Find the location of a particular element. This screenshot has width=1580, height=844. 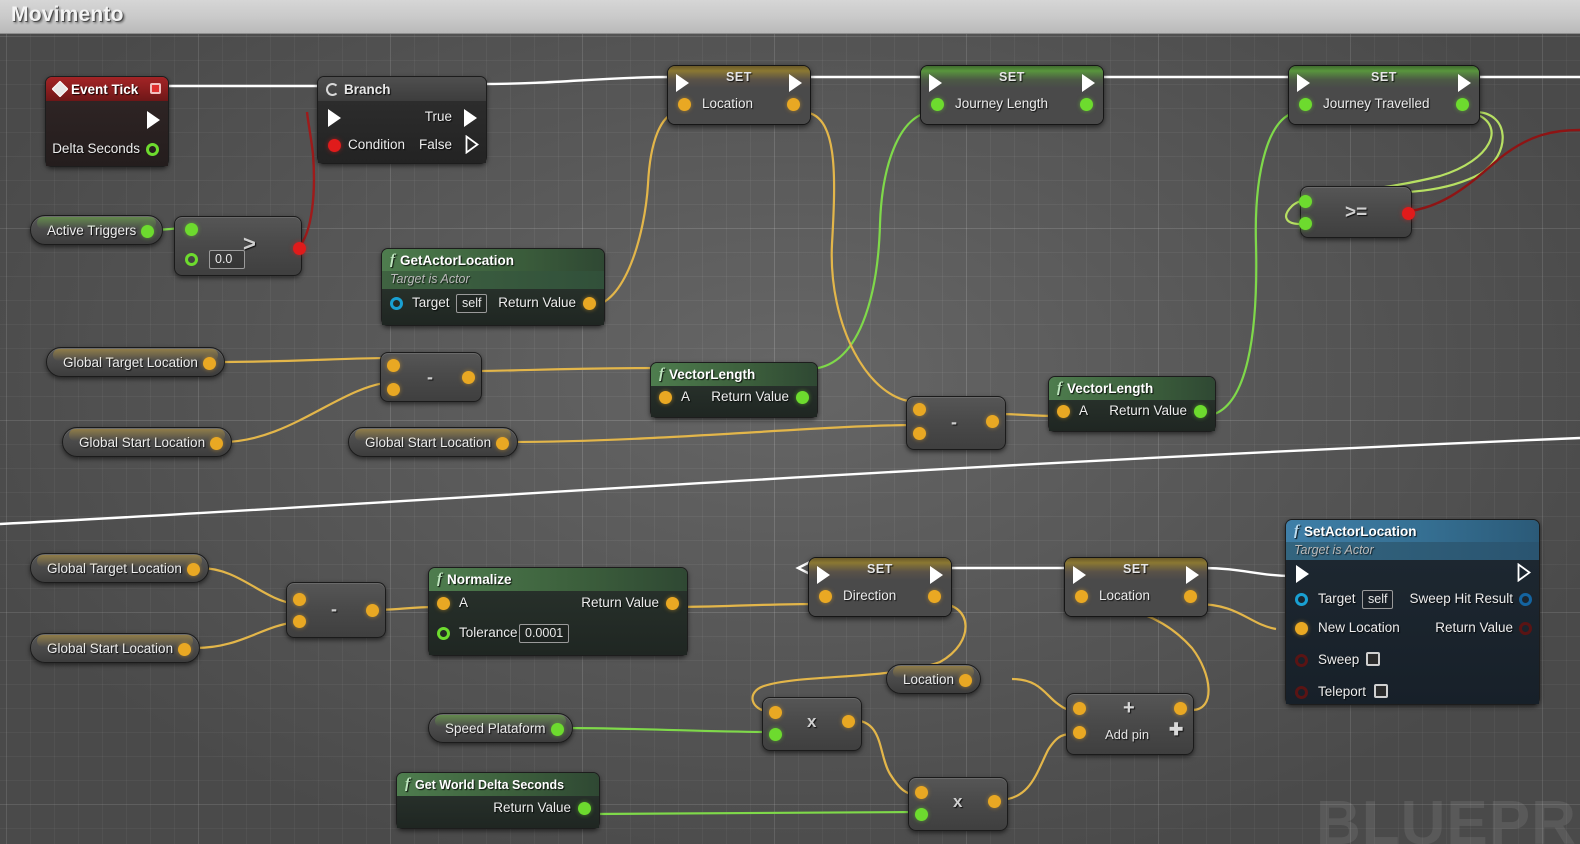

set-actor-location-exec-out is located at coordinates (1524, 572).